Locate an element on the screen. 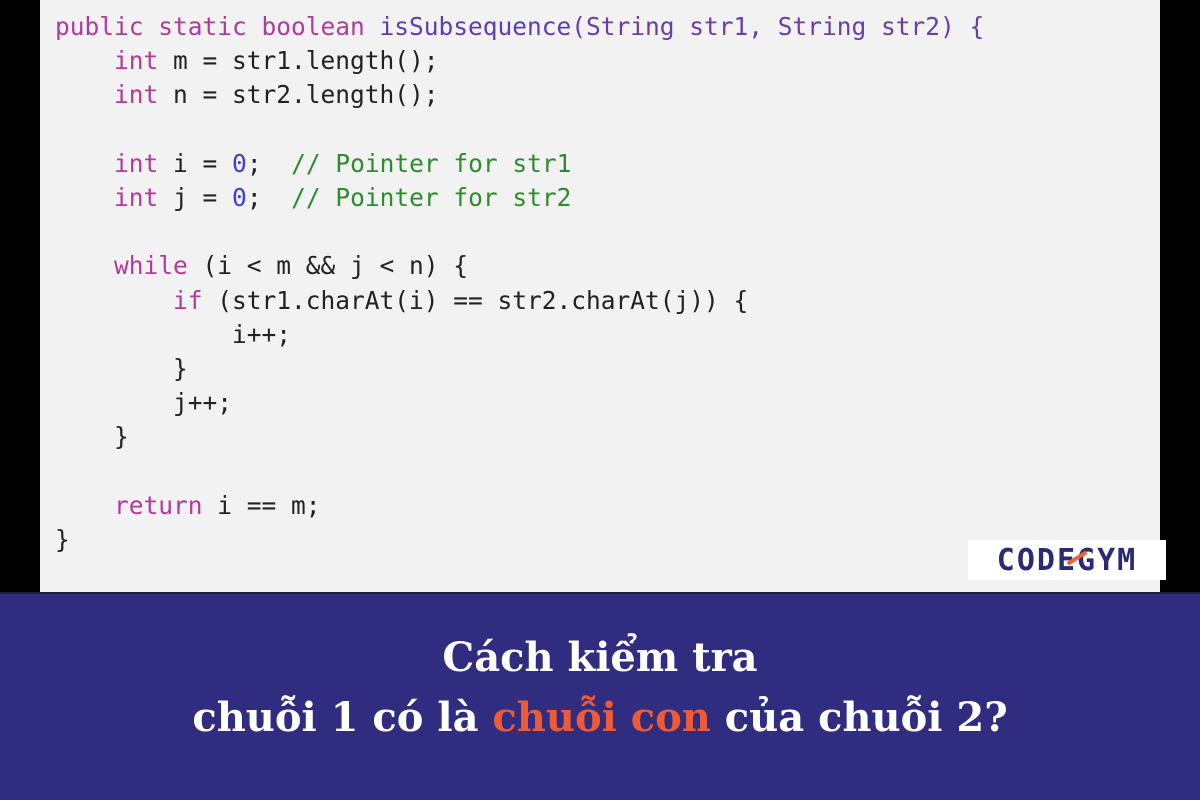 The image size is (1200, 800). code-line: int n = str2.length(); is located at coordinates (519, 95).